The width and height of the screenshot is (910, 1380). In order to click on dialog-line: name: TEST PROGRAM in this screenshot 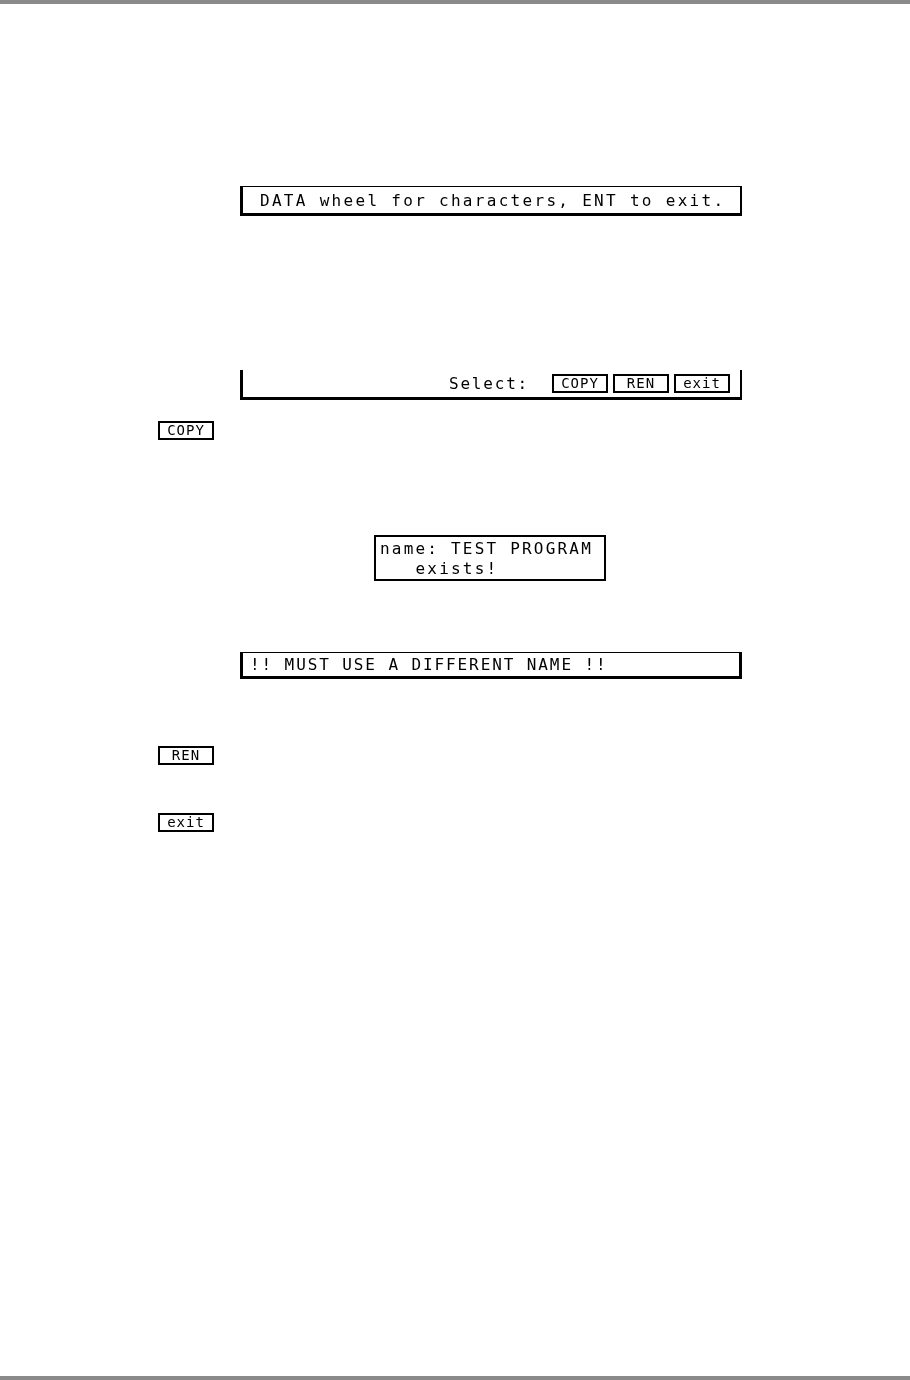, I will do `click(487, 549)`.